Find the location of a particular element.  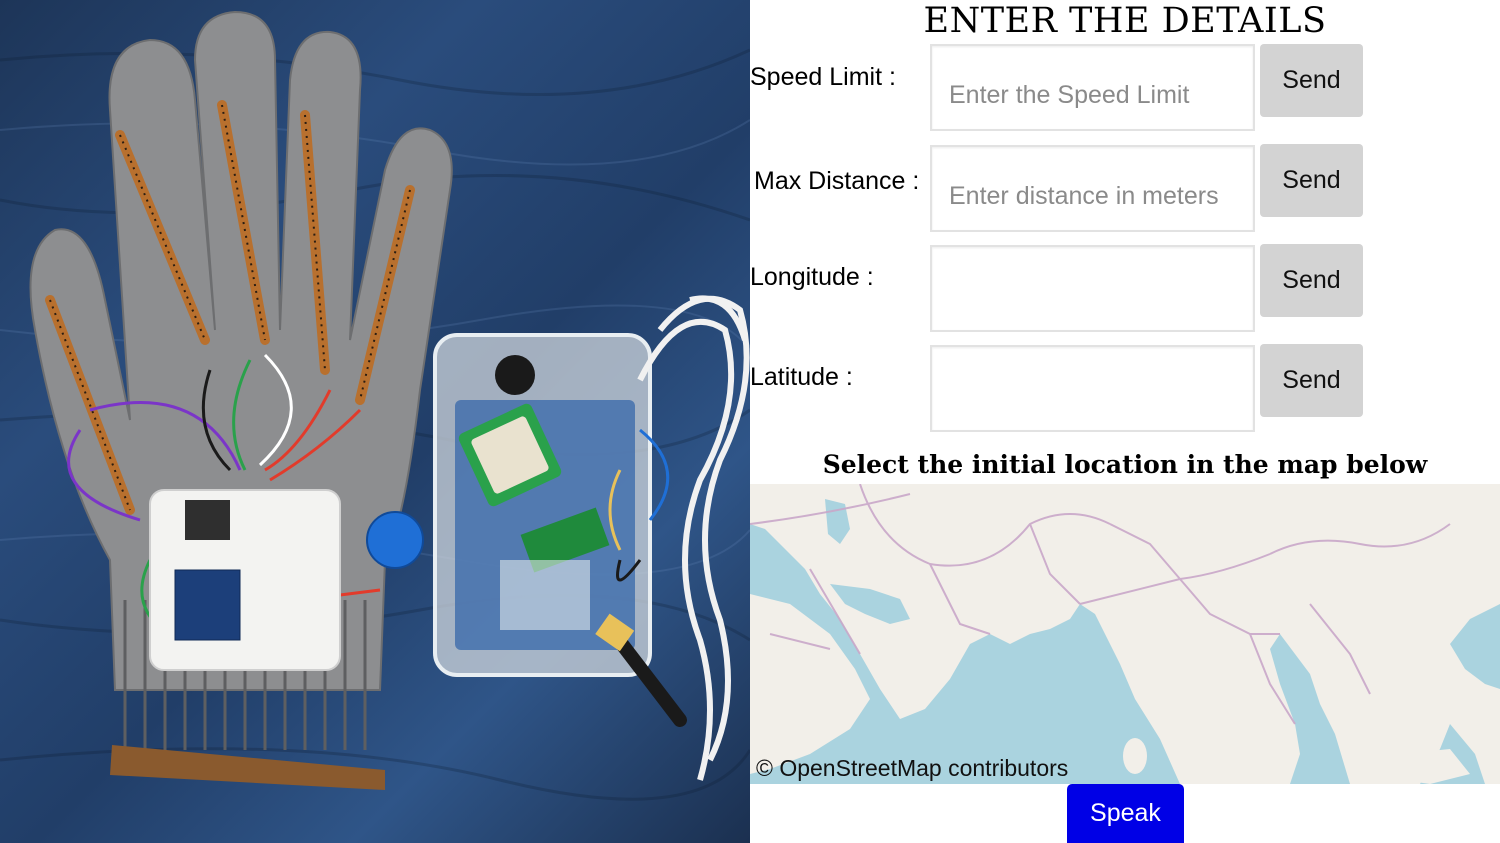

max-distance-label: Max Distance : is located at coordinates (837, 181).